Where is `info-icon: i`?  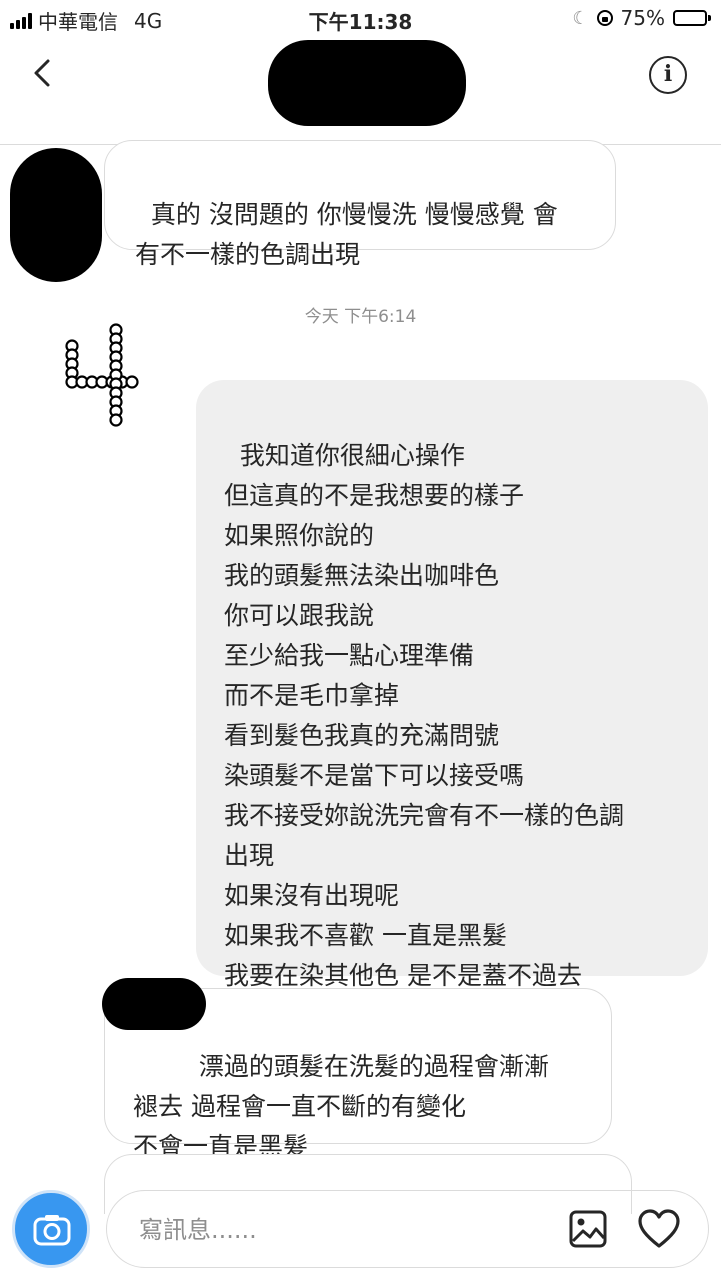 info-icon: i is located at coordinates (668, 75).